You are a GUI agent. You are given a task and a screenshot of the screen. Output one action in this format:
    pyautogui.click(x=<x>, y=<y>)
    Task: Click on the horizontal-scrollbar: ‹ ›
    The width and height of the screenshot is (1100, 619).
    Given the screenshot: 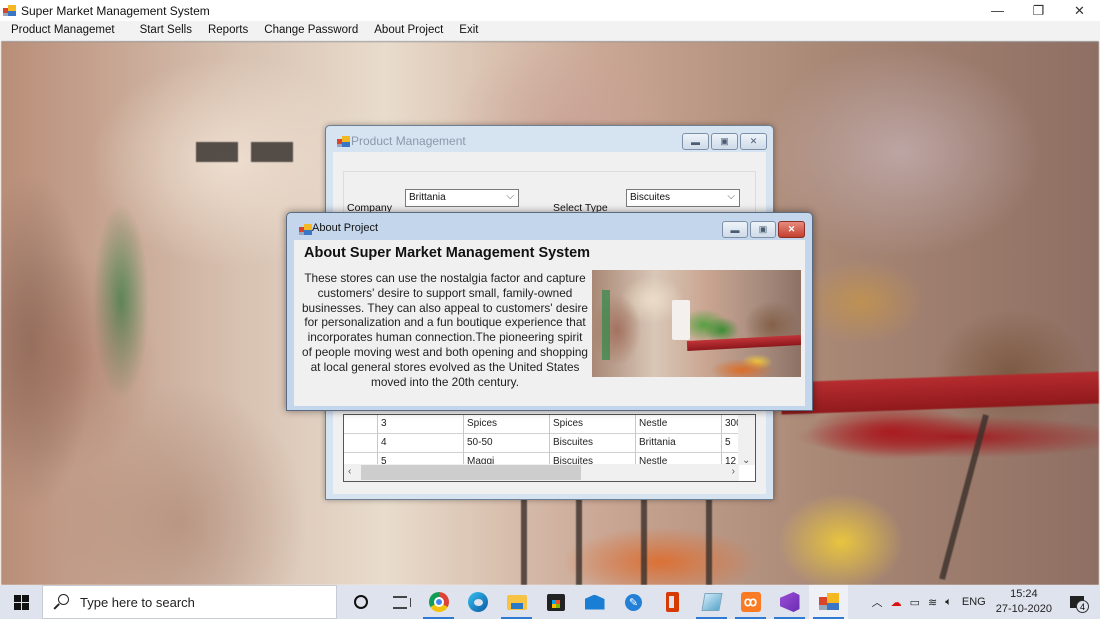 What is the action you would take?
    pyautogui.click(x=541, y=472)
    